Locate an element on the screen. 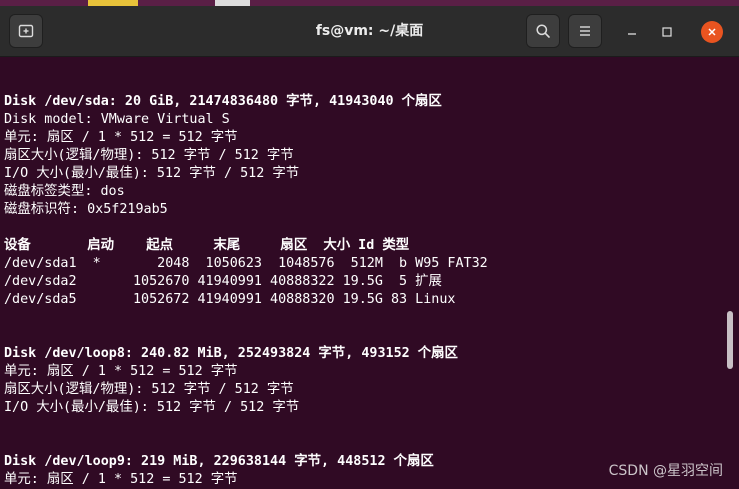 Image resolution: width=739 pixels, height=489 pixels. close-icon is located at coordinates (712, 32).